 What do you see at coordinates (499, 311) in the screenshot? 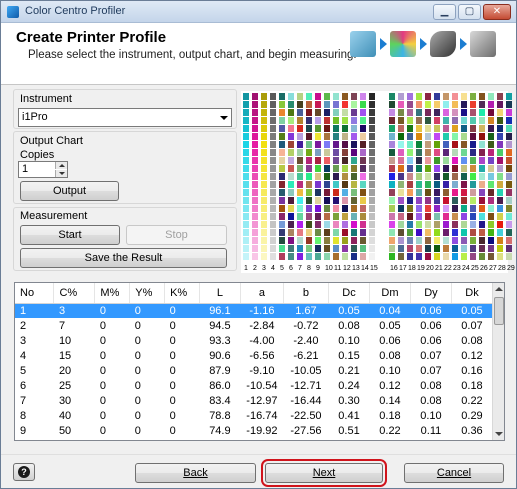
I see `scrollbar-thumb` at bounding box center [499, 311].